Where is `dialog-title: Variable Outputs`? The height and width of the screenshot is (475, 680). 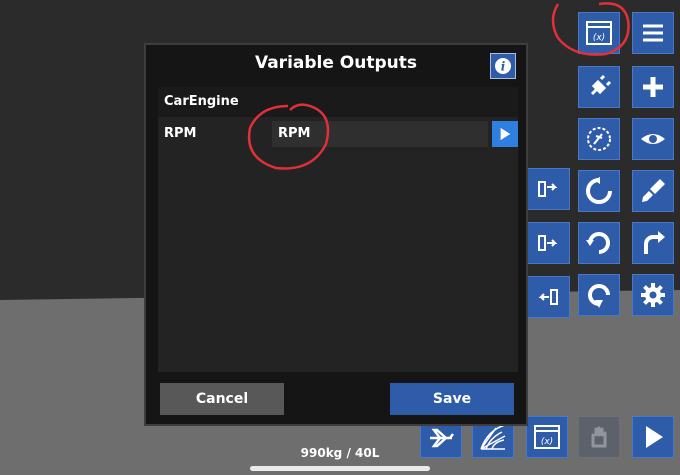 dialog-title: Variable Outputs is located at coordinates (336, 63).